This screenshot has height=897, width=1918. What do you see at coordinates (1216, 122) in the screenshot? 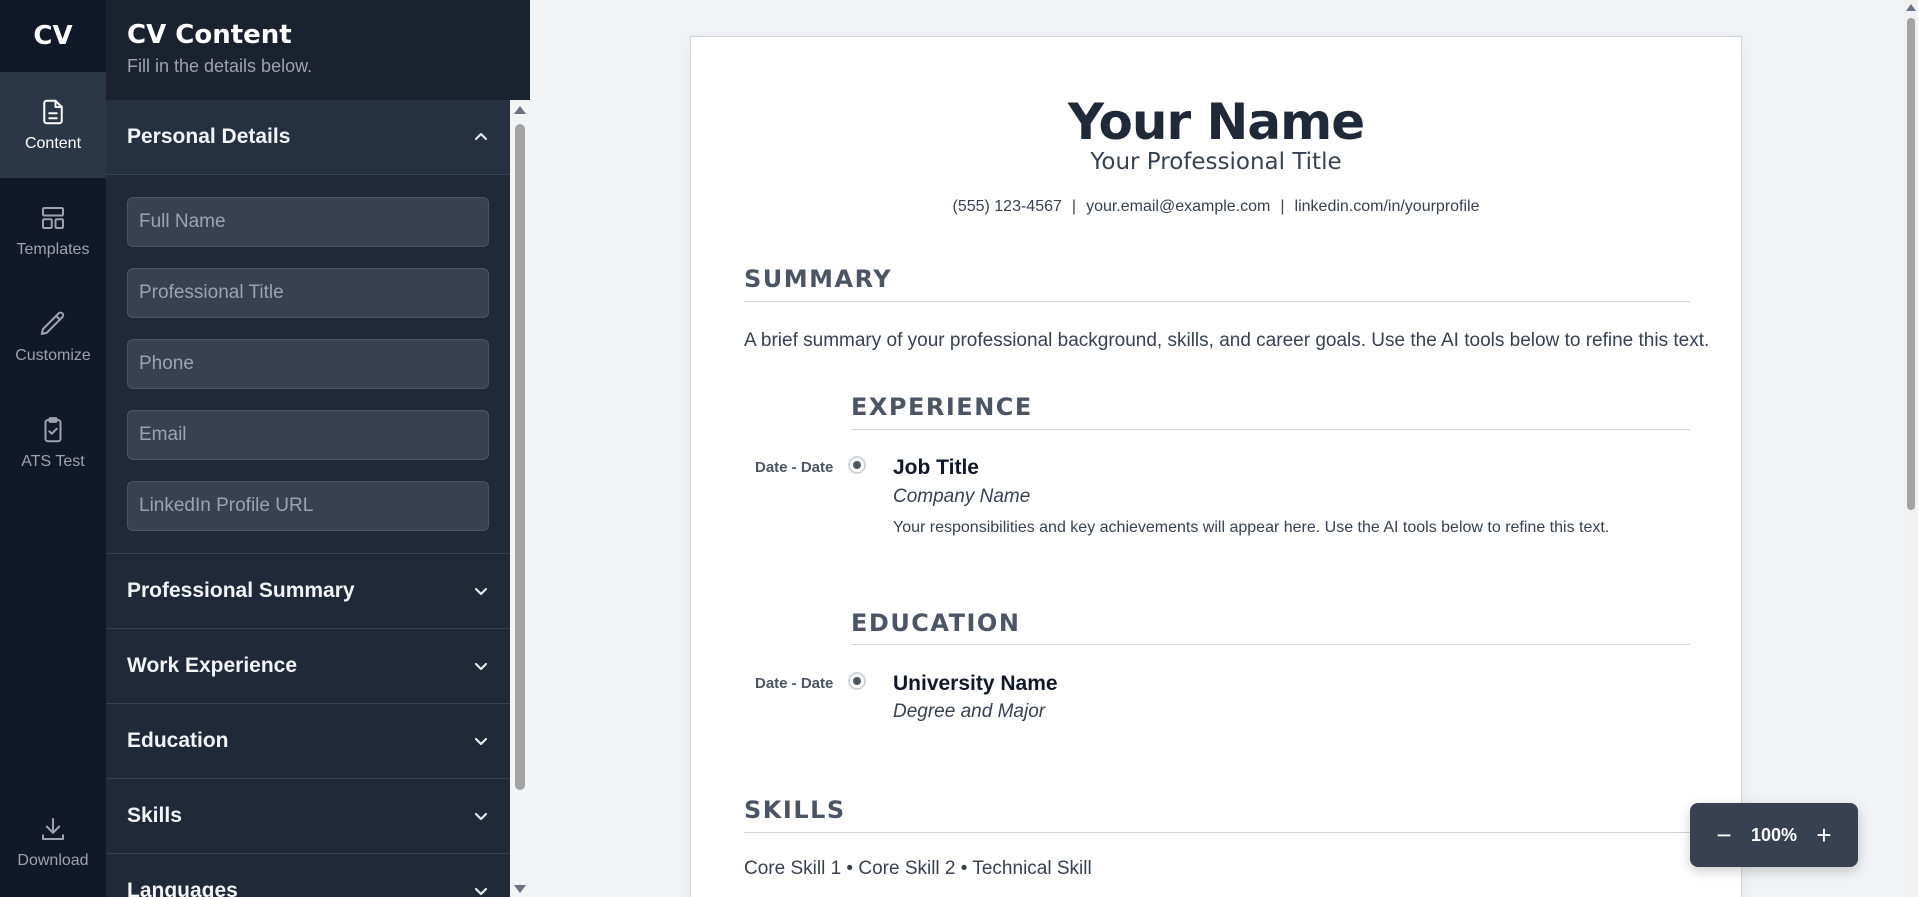
I see `cv-name: Your Name` at bounding box center [1216, 122].